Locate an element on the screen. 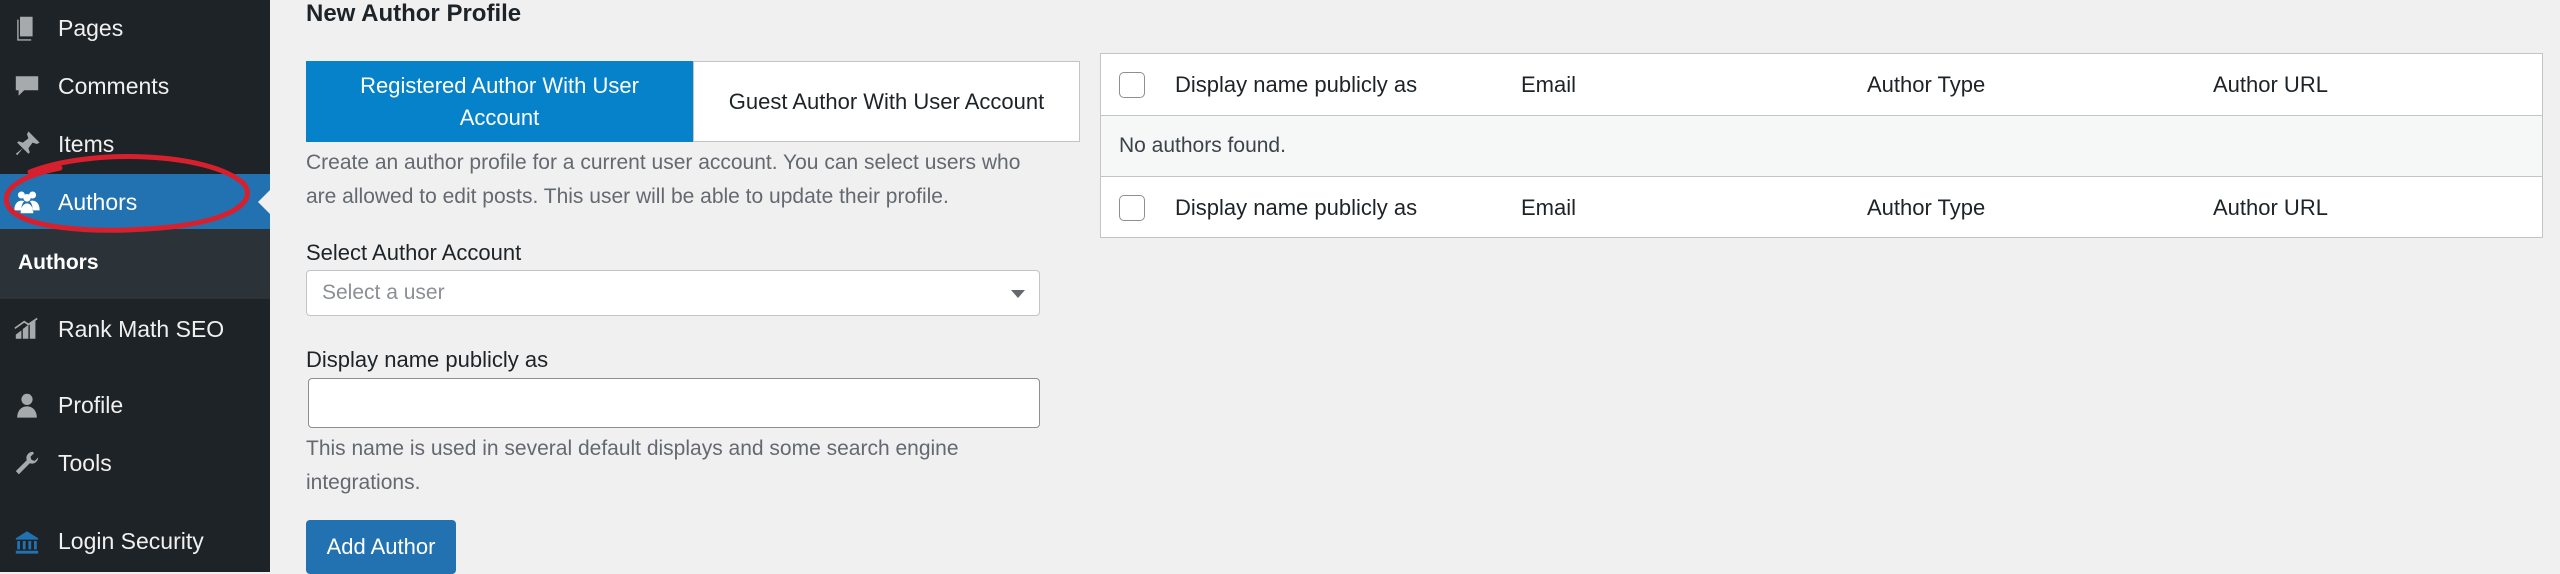  column-footer-display-name: Display name publicly as is located at coordinates (1296, 208).